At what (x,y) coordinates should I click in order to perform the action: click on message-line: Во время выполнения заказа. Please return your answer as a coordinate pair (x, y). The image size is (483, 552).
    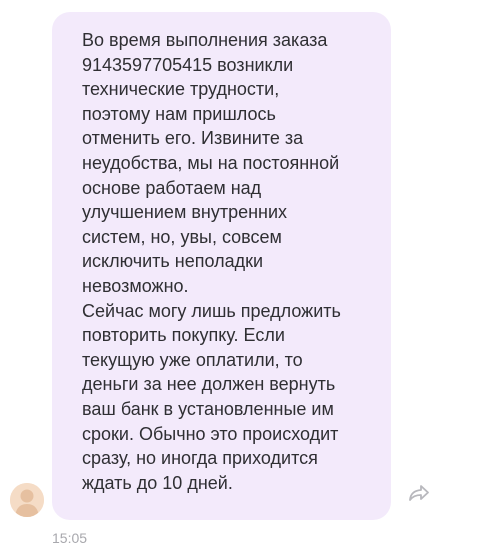
    Looking at the image, I should click on (205, 40).